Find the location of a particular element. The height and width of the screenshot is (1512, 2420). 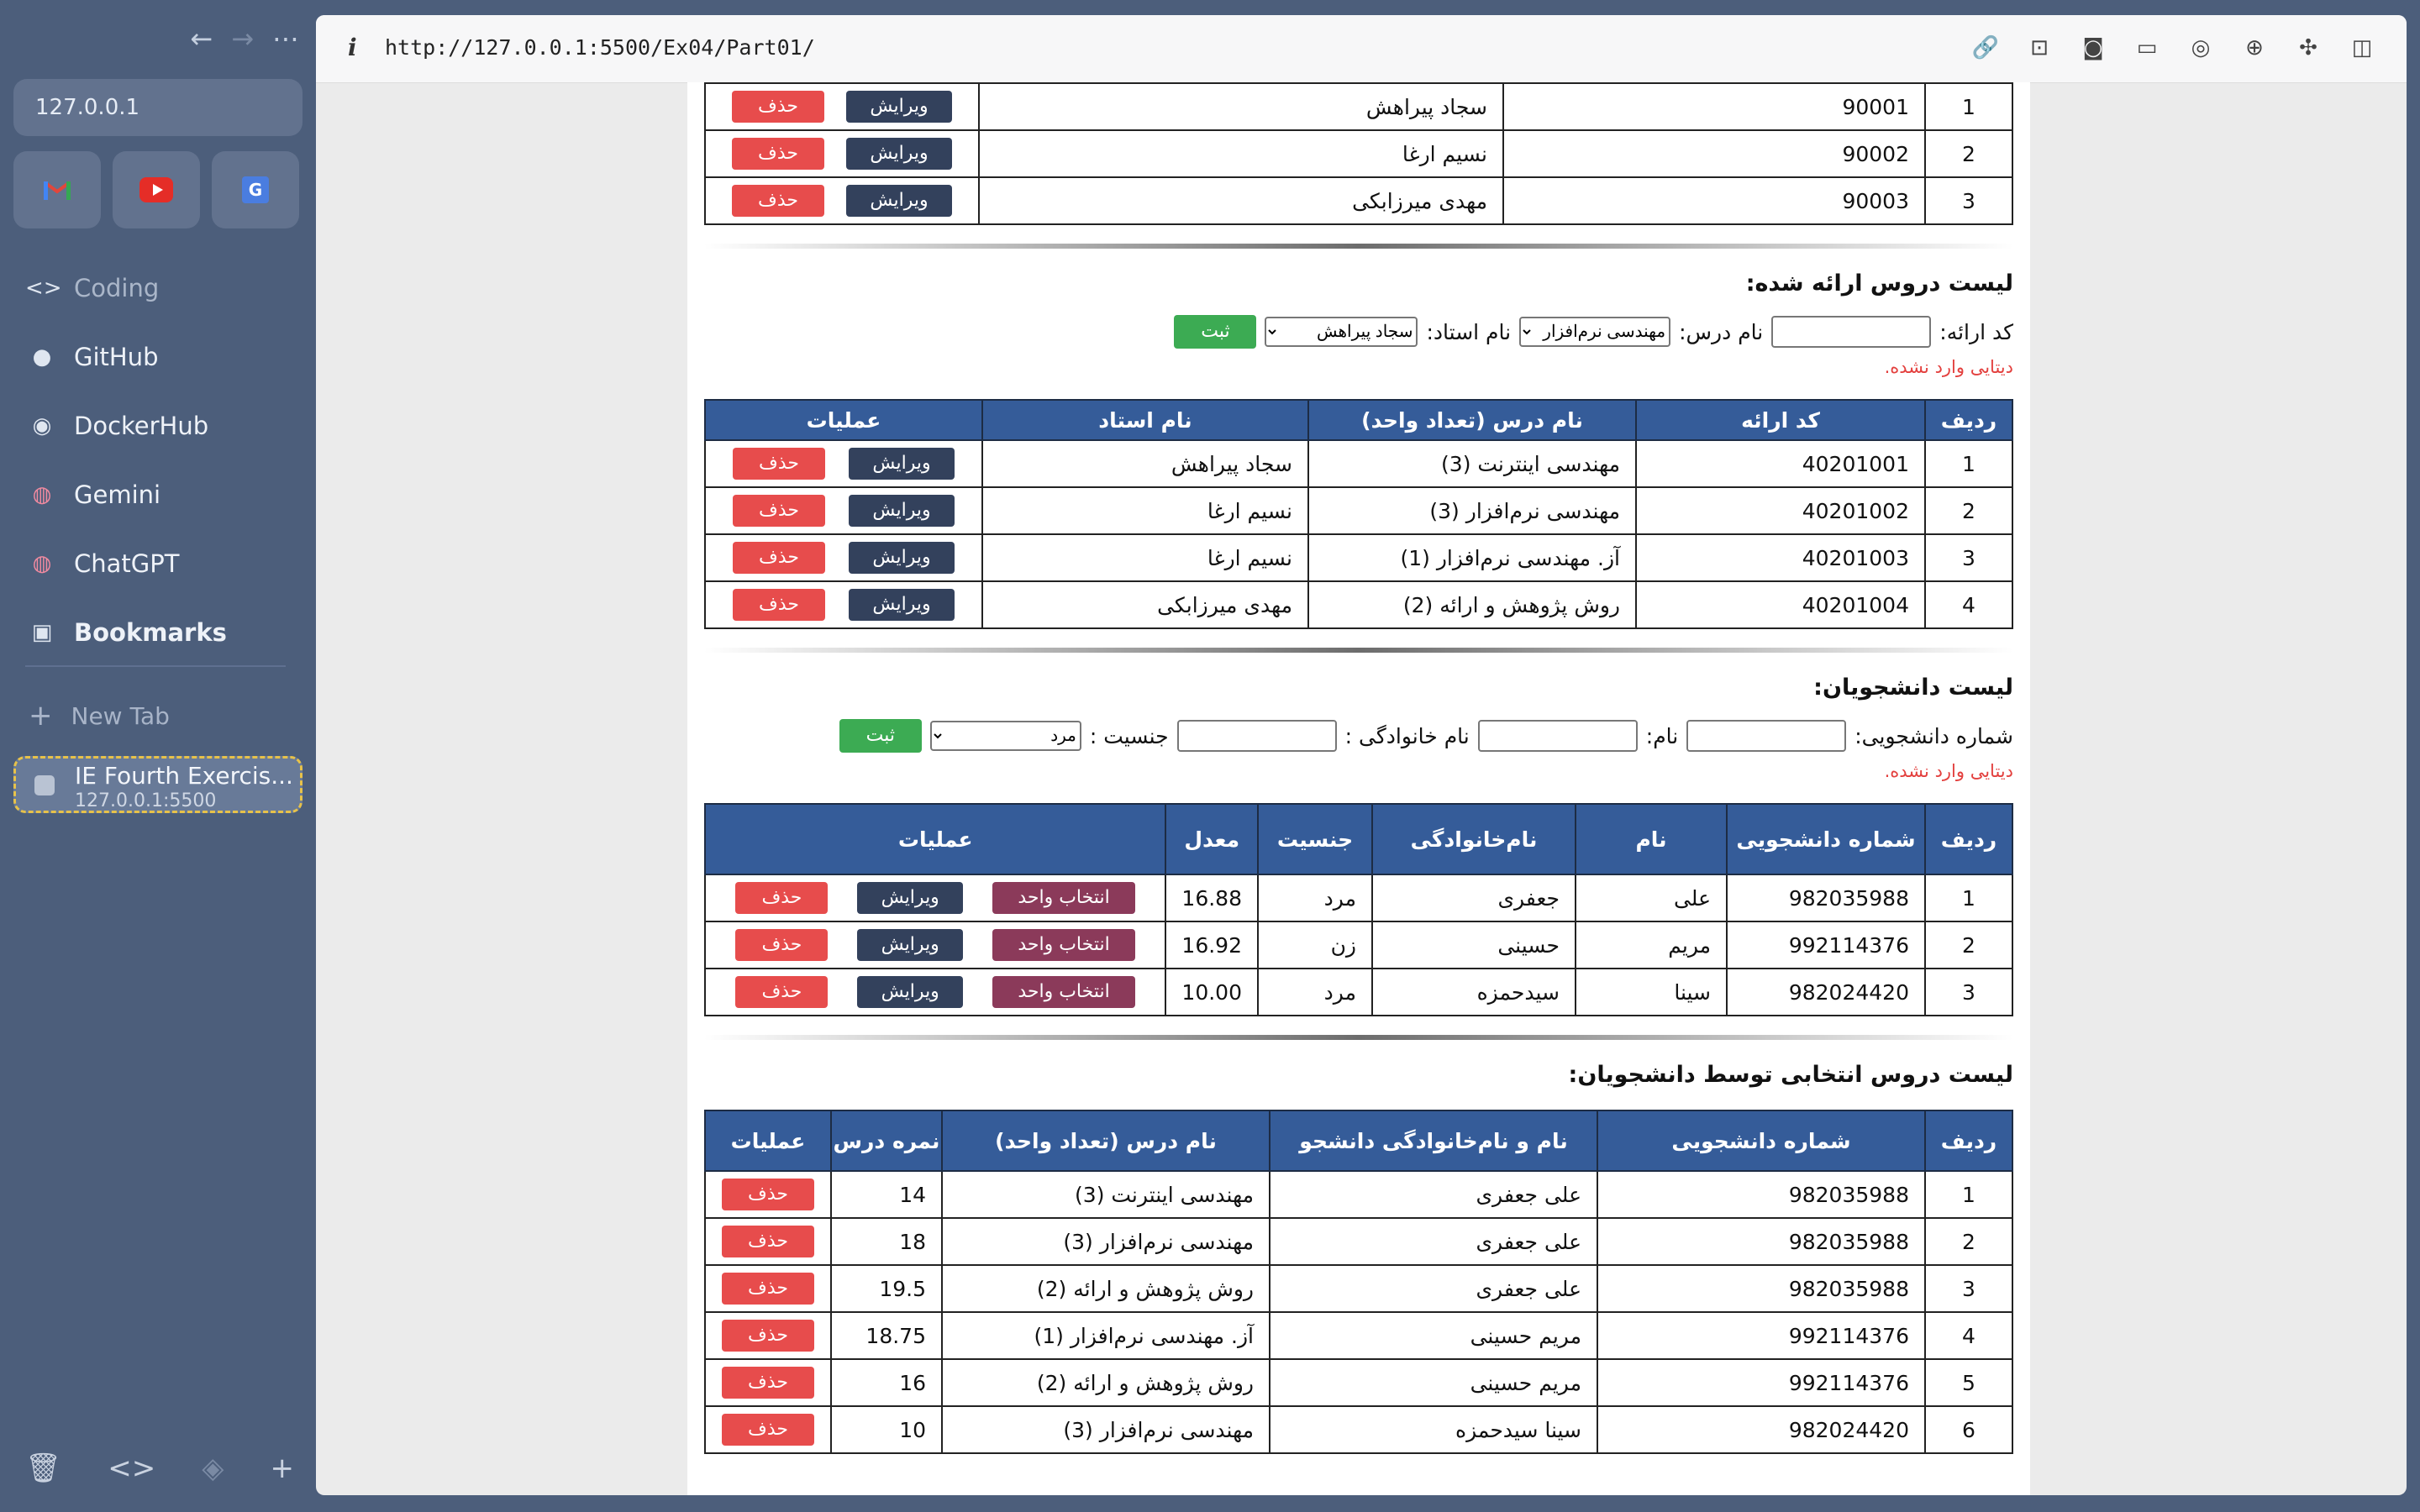

row-index: 1 is located at coordinates (1969, 898).